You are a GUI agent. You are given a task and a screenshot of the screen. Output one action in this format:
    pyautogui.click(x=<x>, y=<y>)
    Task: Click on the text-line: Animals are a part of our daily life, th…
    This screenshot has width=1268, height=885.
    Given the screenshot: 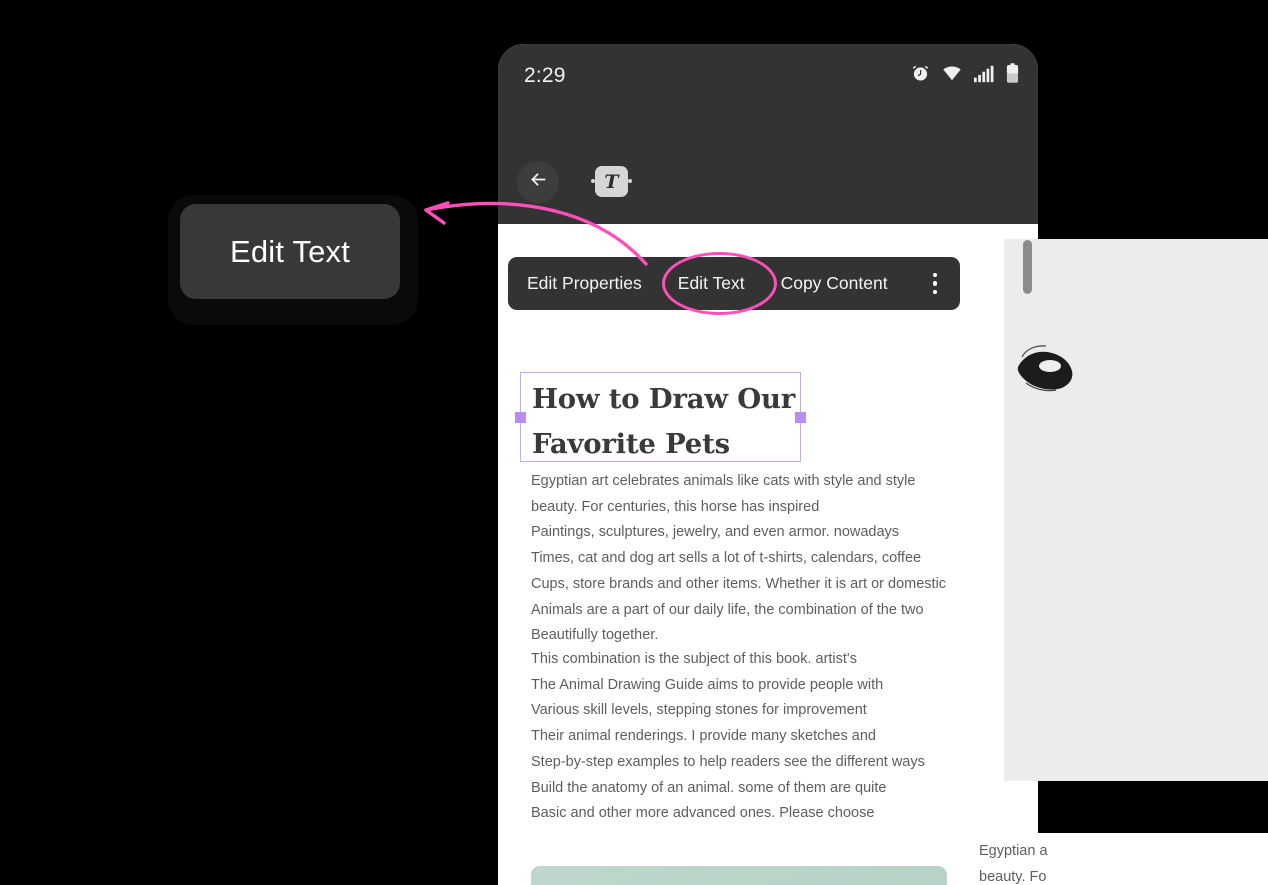 What is the action you would take?
    pyautogui.click(x=727, y=609)
    